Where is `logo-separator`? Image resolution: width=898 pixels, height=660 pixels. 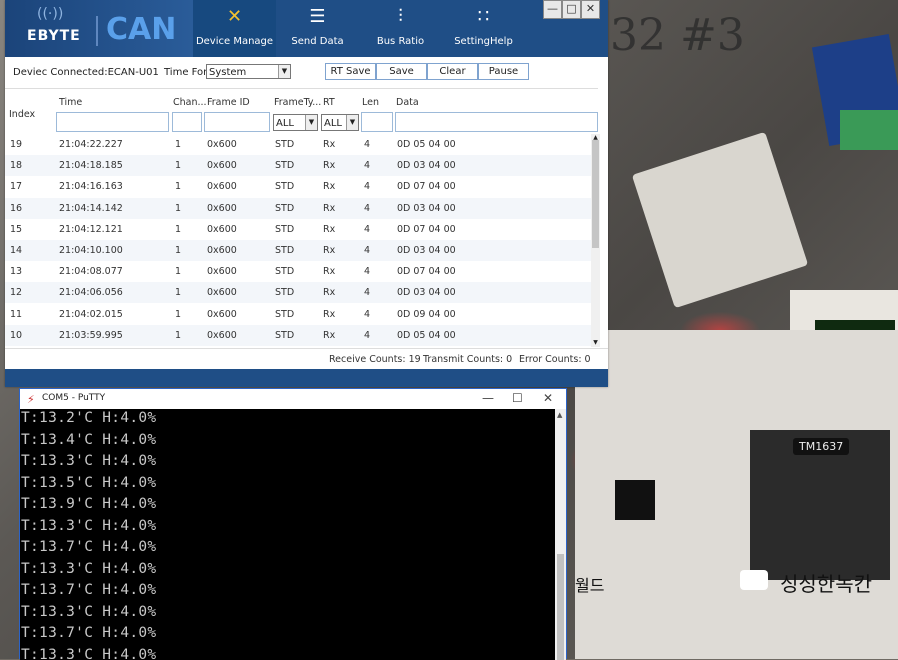
logo-separator is located at coordinates (97, 31).